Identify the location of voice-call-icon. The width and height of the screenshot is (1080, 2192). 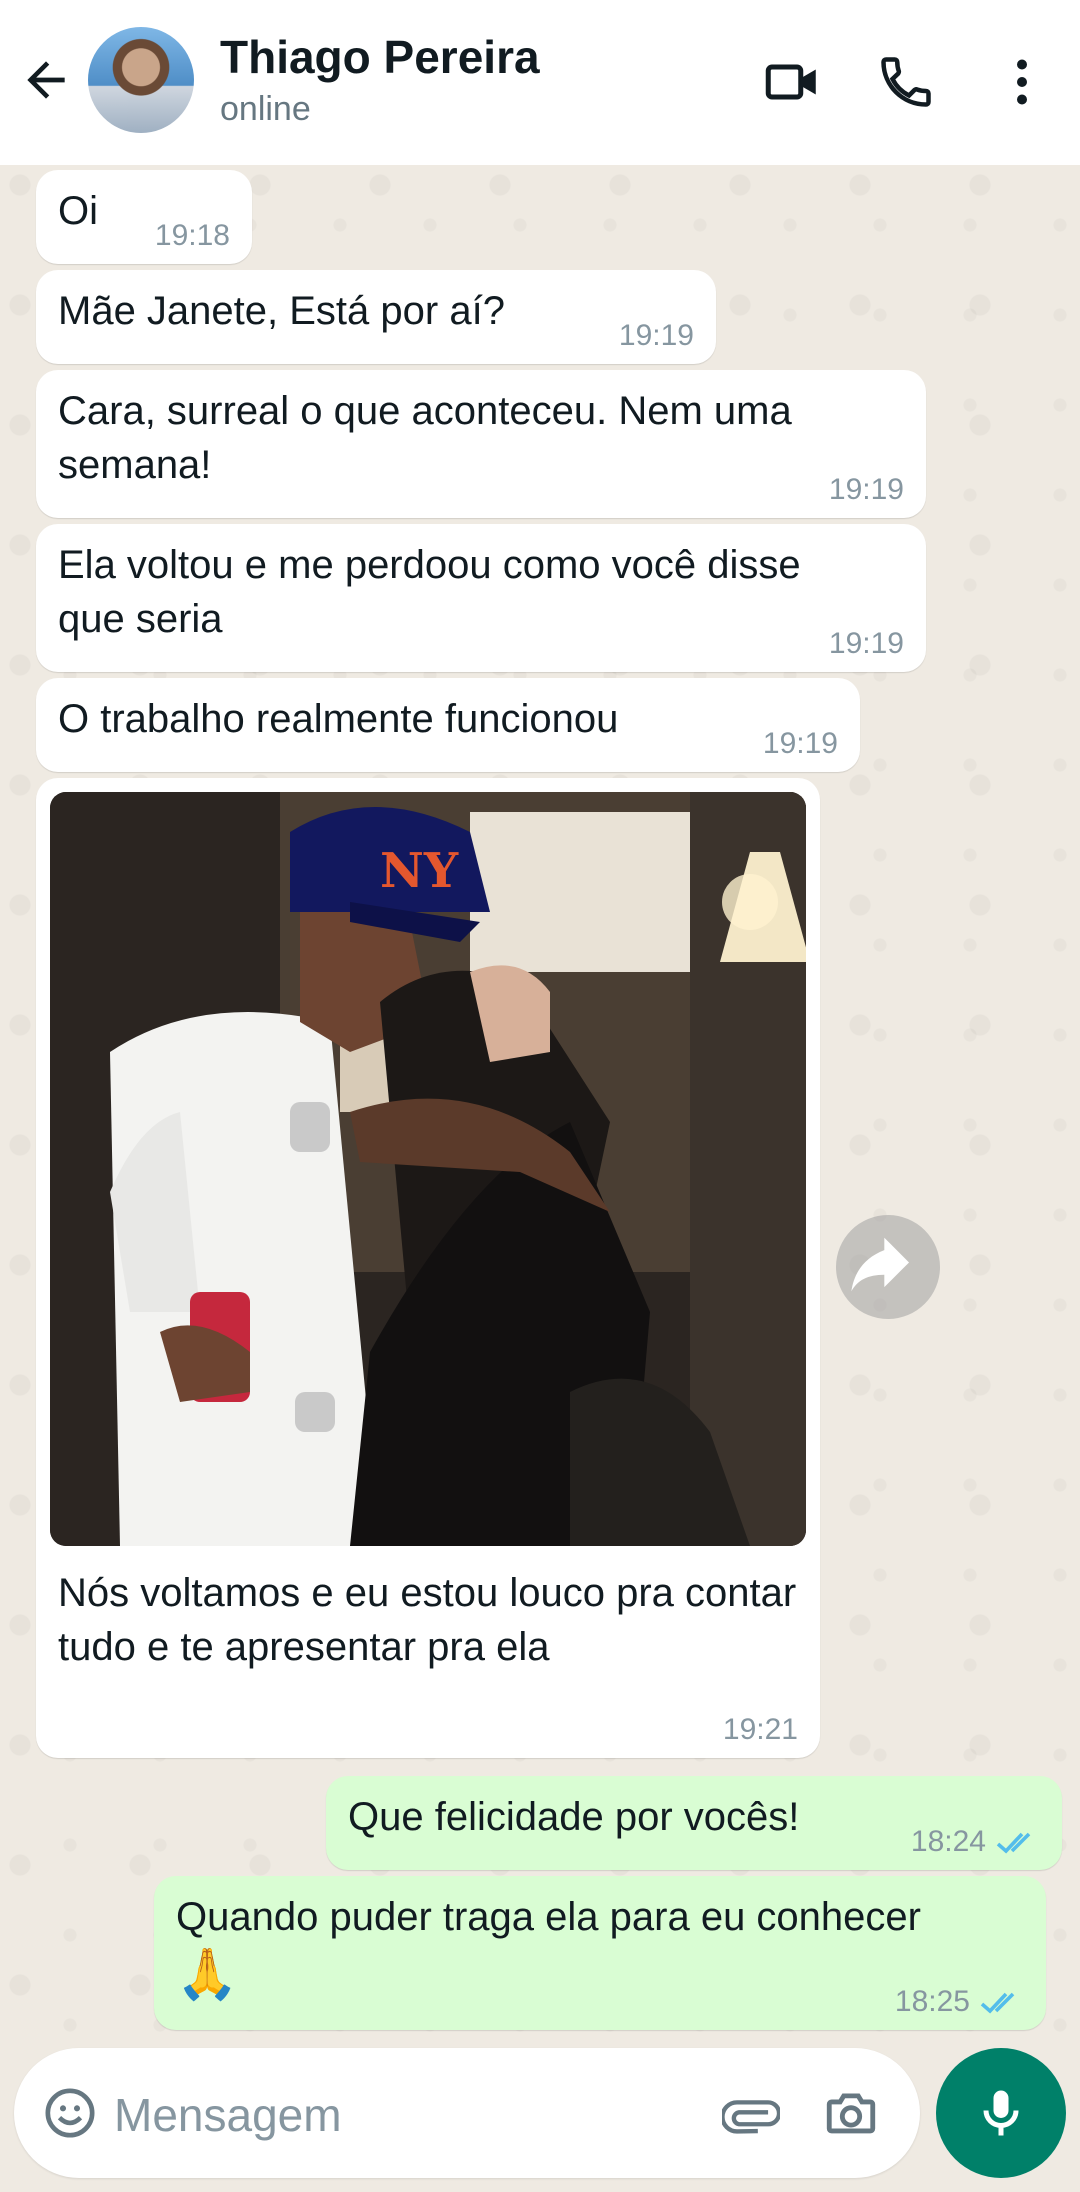
(906, 82).